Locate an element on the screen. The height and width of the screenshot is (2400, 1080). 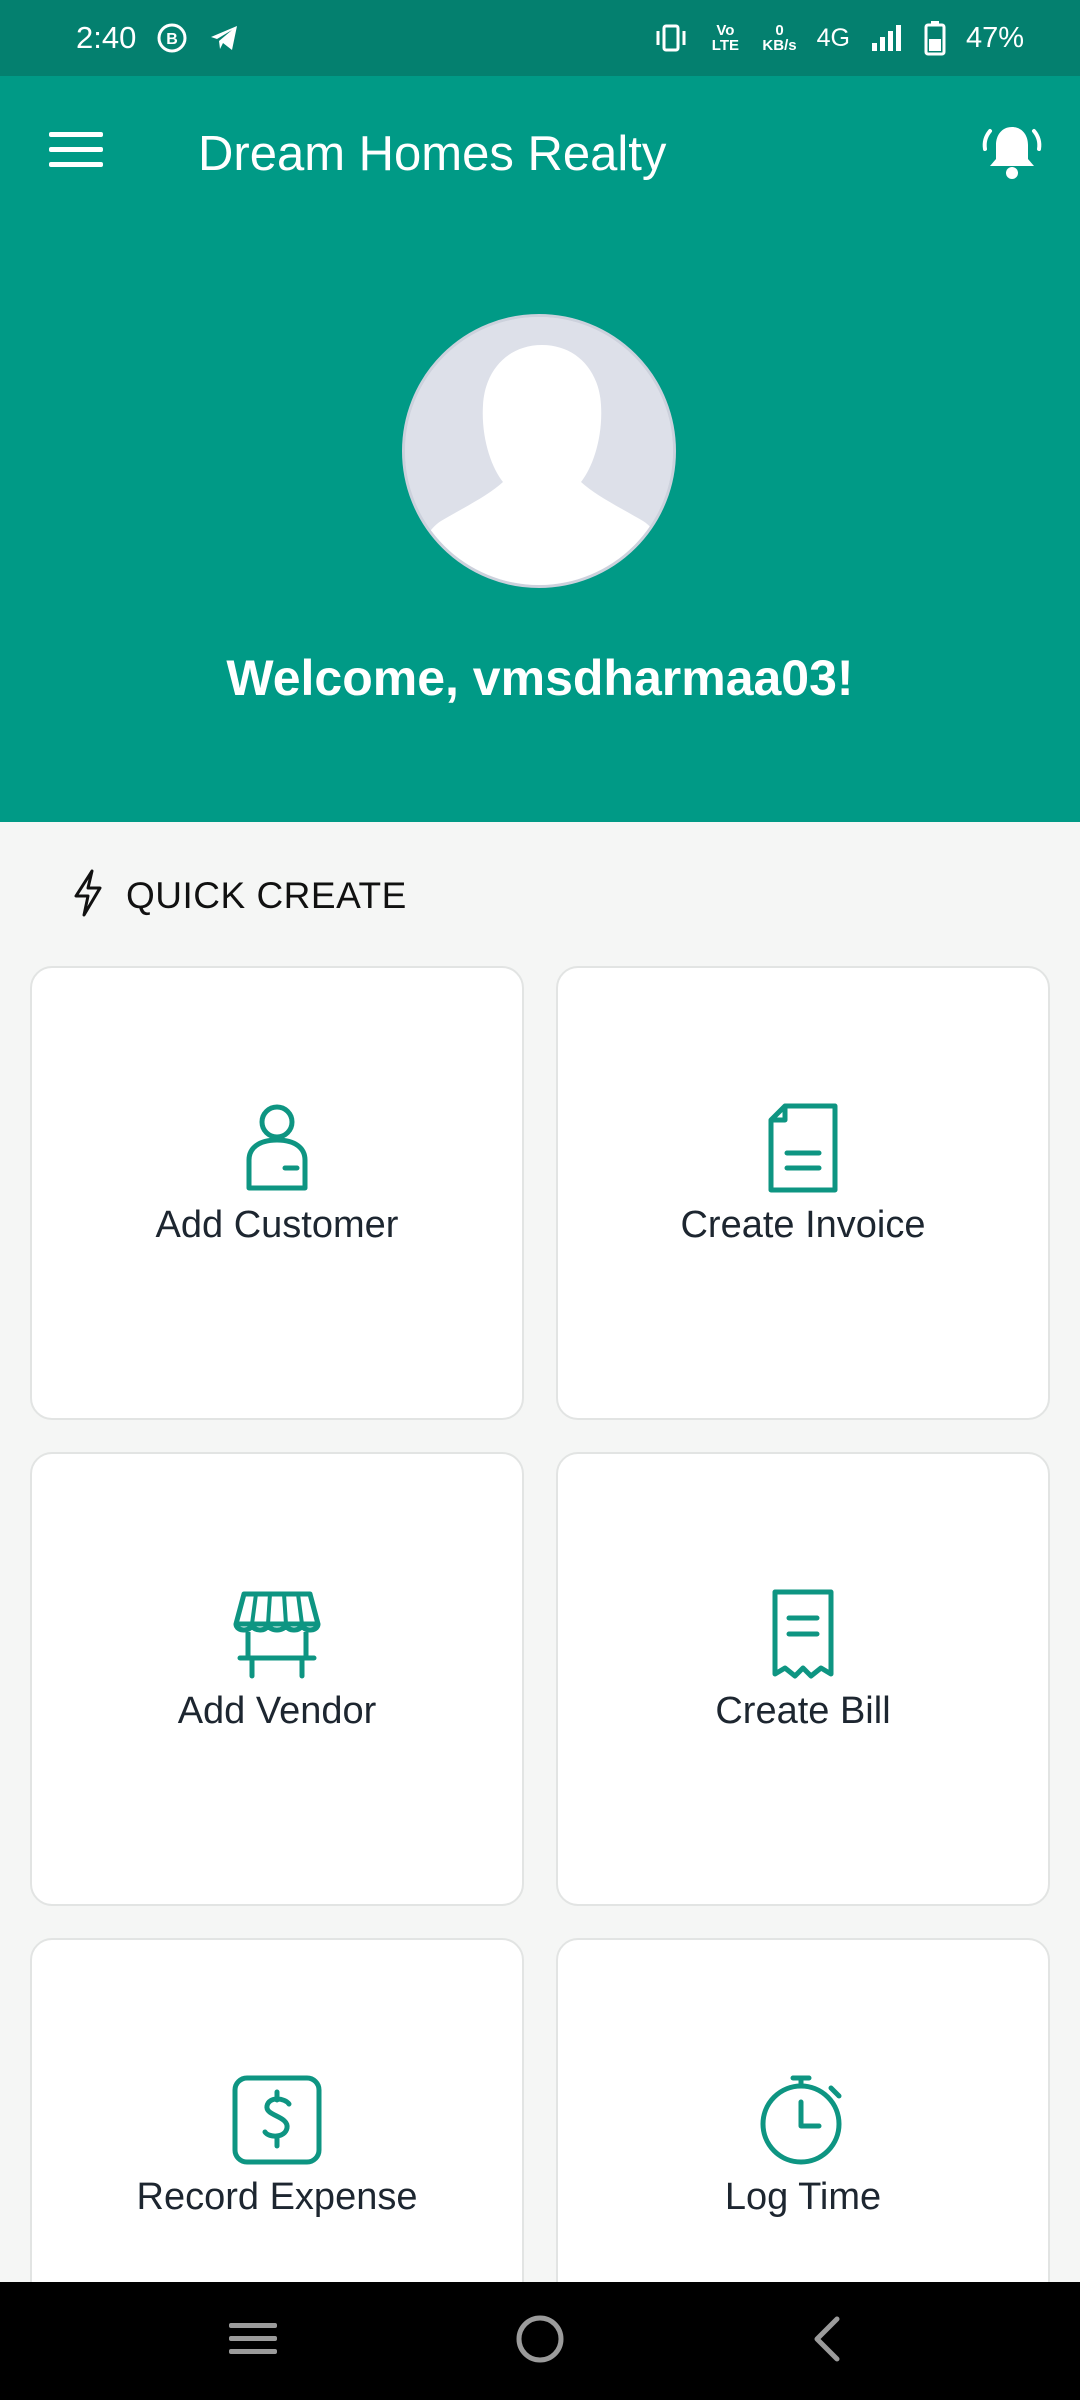
back-button is located at coordinates (827, 2341).